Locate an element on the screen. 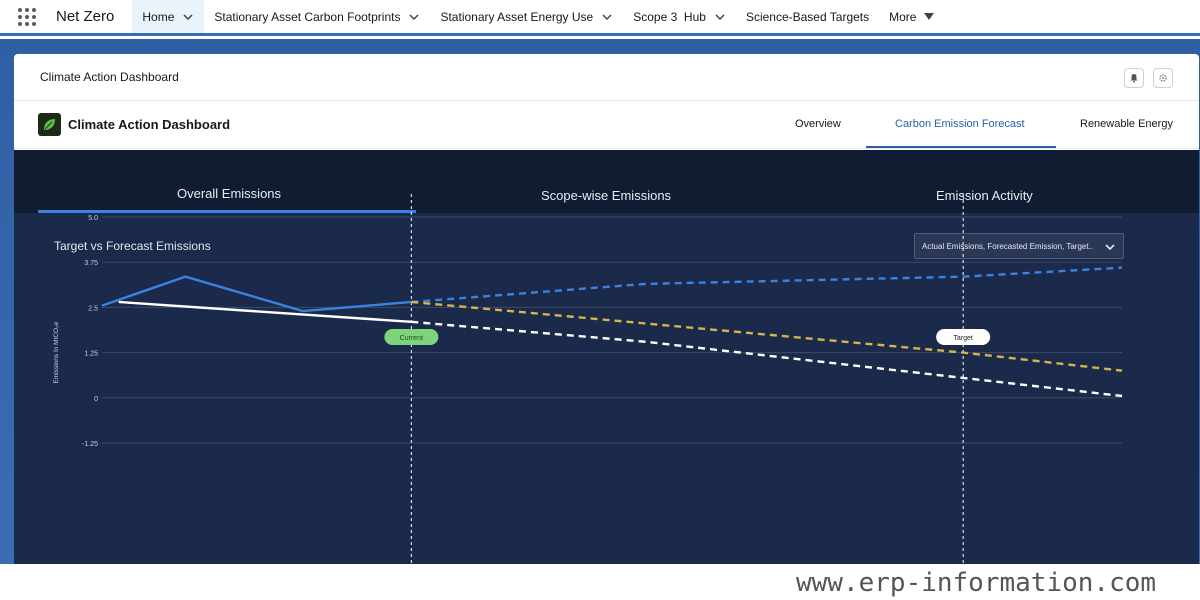 This screenshot has width=1200, height=600. nav-item-stationary-asset-energy-use: Stationary Asset Energy Use is located at coordinates (526, 16).